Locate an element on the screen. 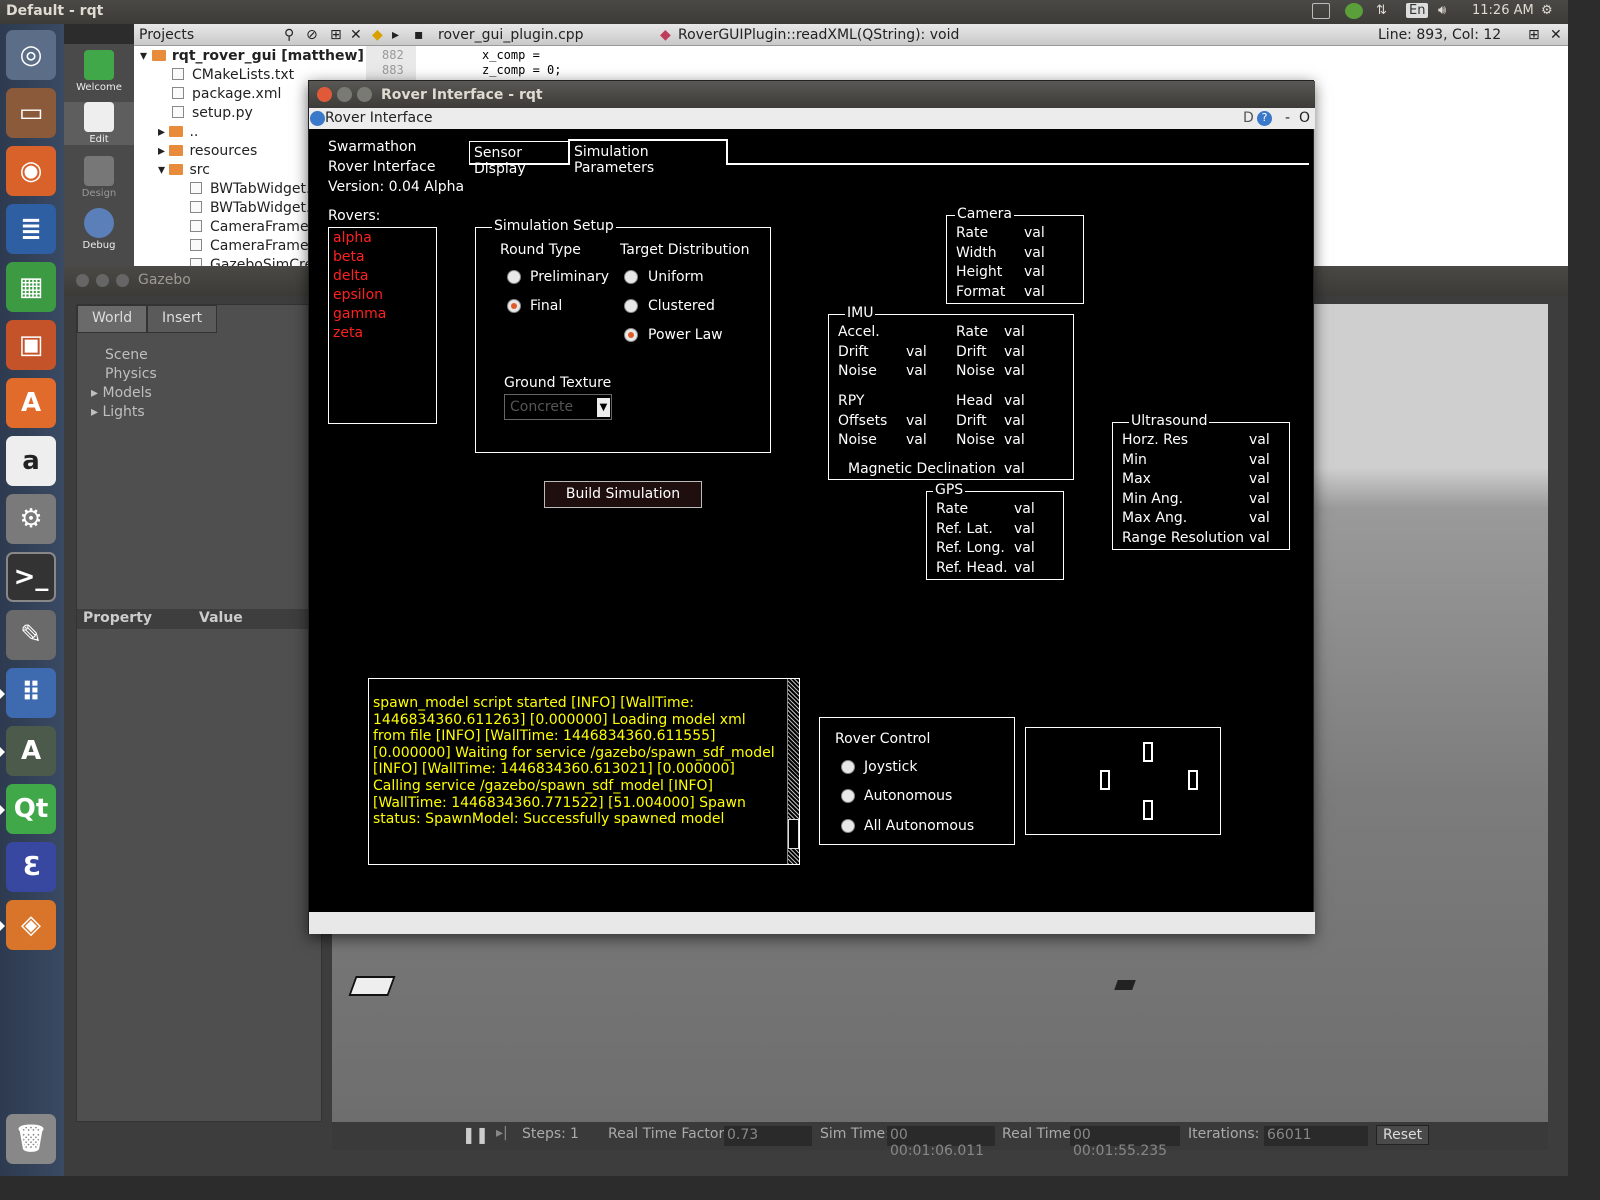 The height and width of the screenshot is (1200, 1600). radio-all-autonomous is located at coordinates (848, 826).